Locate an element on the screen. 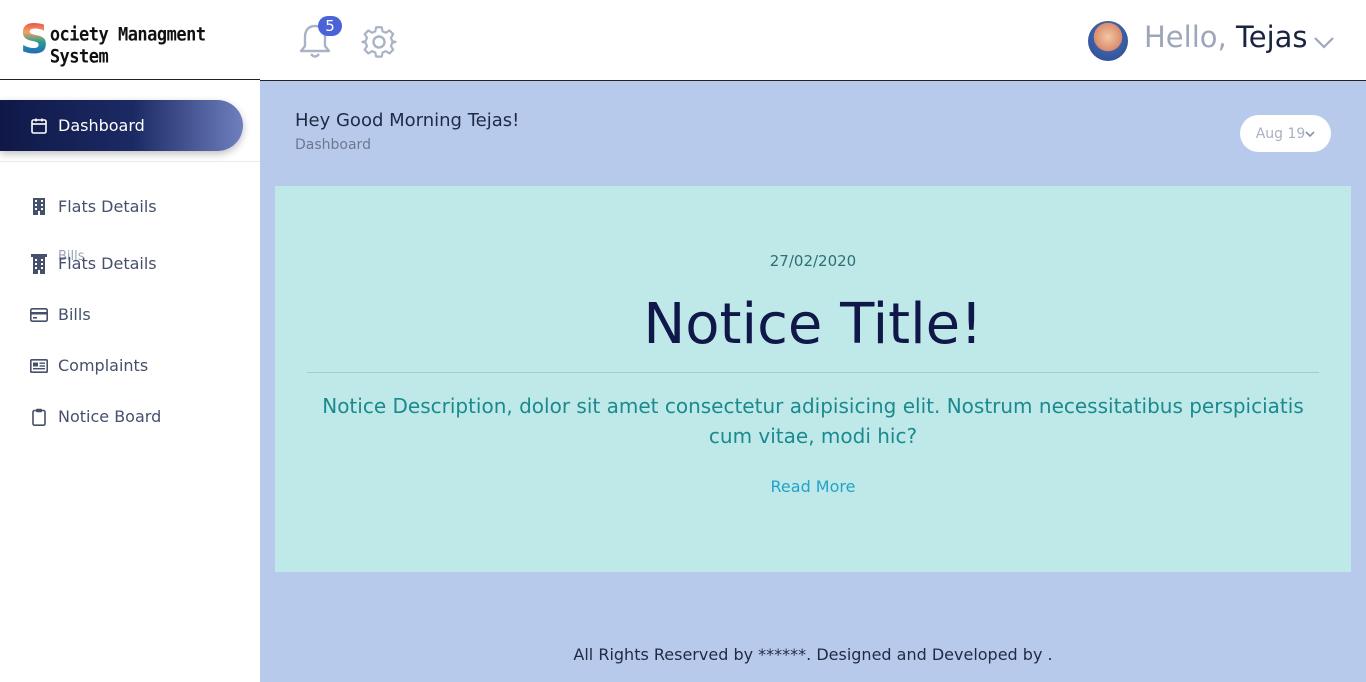 This screenshot has height=682, width=1366. sidebar-item-flats-details: Flats Details is located at coordinates (93, 206).